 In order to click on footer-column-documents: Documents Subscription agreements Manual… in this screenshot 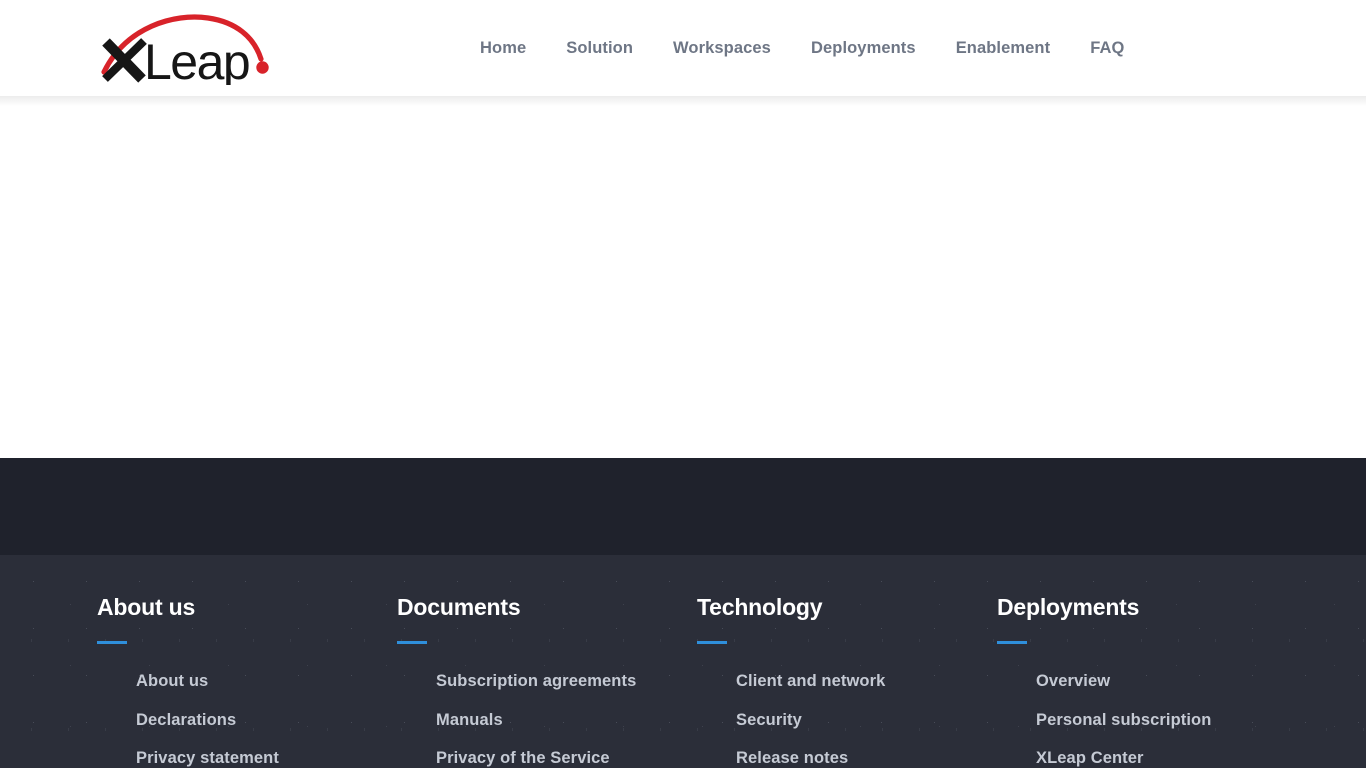, I will do `click(547, 681)`.